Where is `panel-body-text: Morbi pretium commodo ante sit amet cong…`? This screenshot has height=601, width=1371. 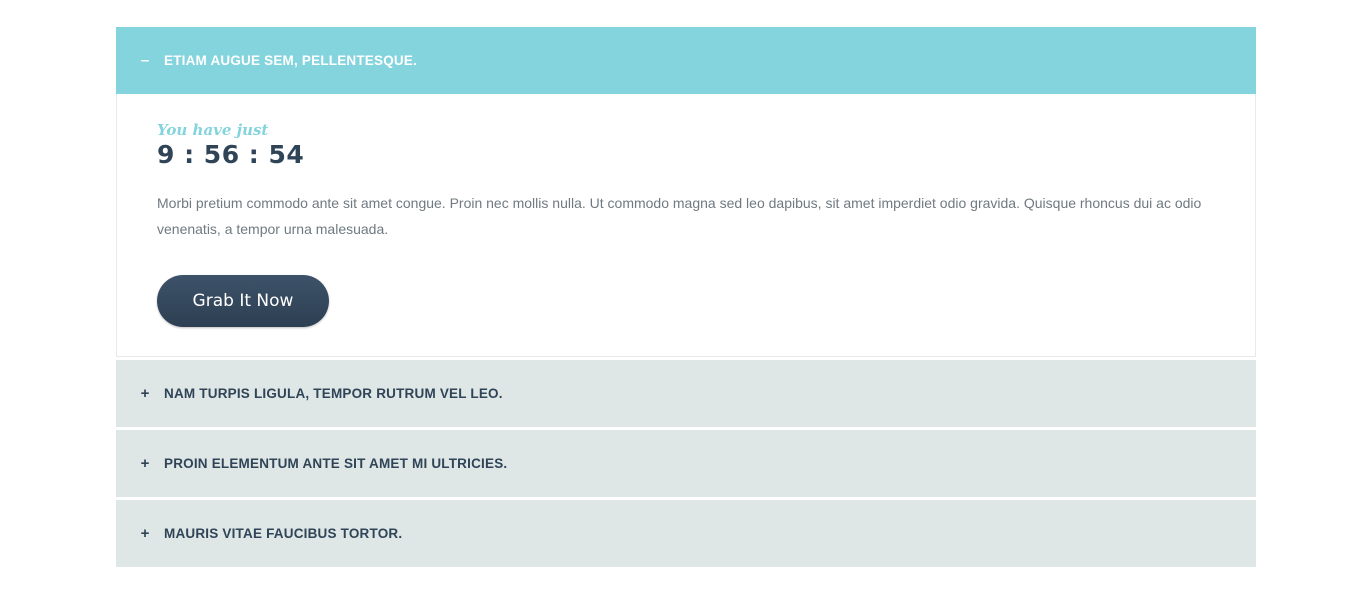
panel-body-text: Morbi pretium commodo ante sit amet cong… is located at coordinates (679, 216).